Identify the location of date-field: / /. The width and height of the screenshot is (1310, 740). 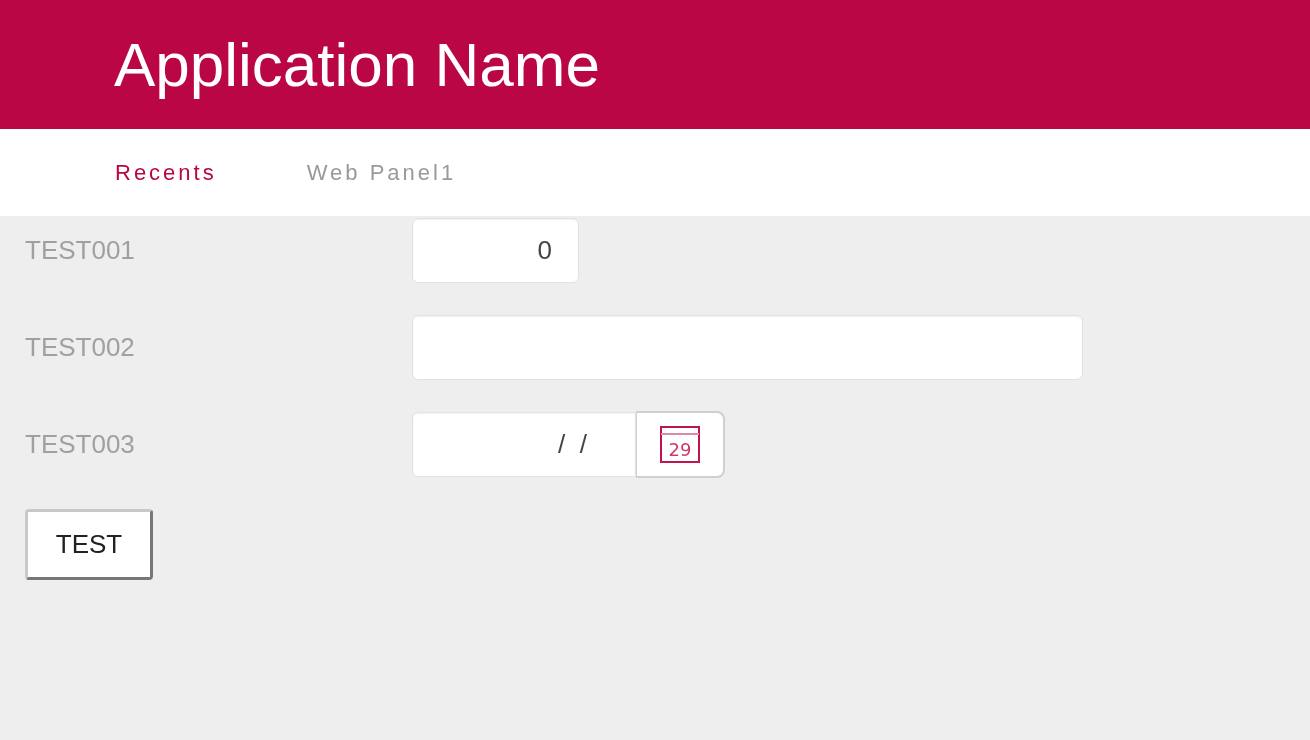
(524, 444).